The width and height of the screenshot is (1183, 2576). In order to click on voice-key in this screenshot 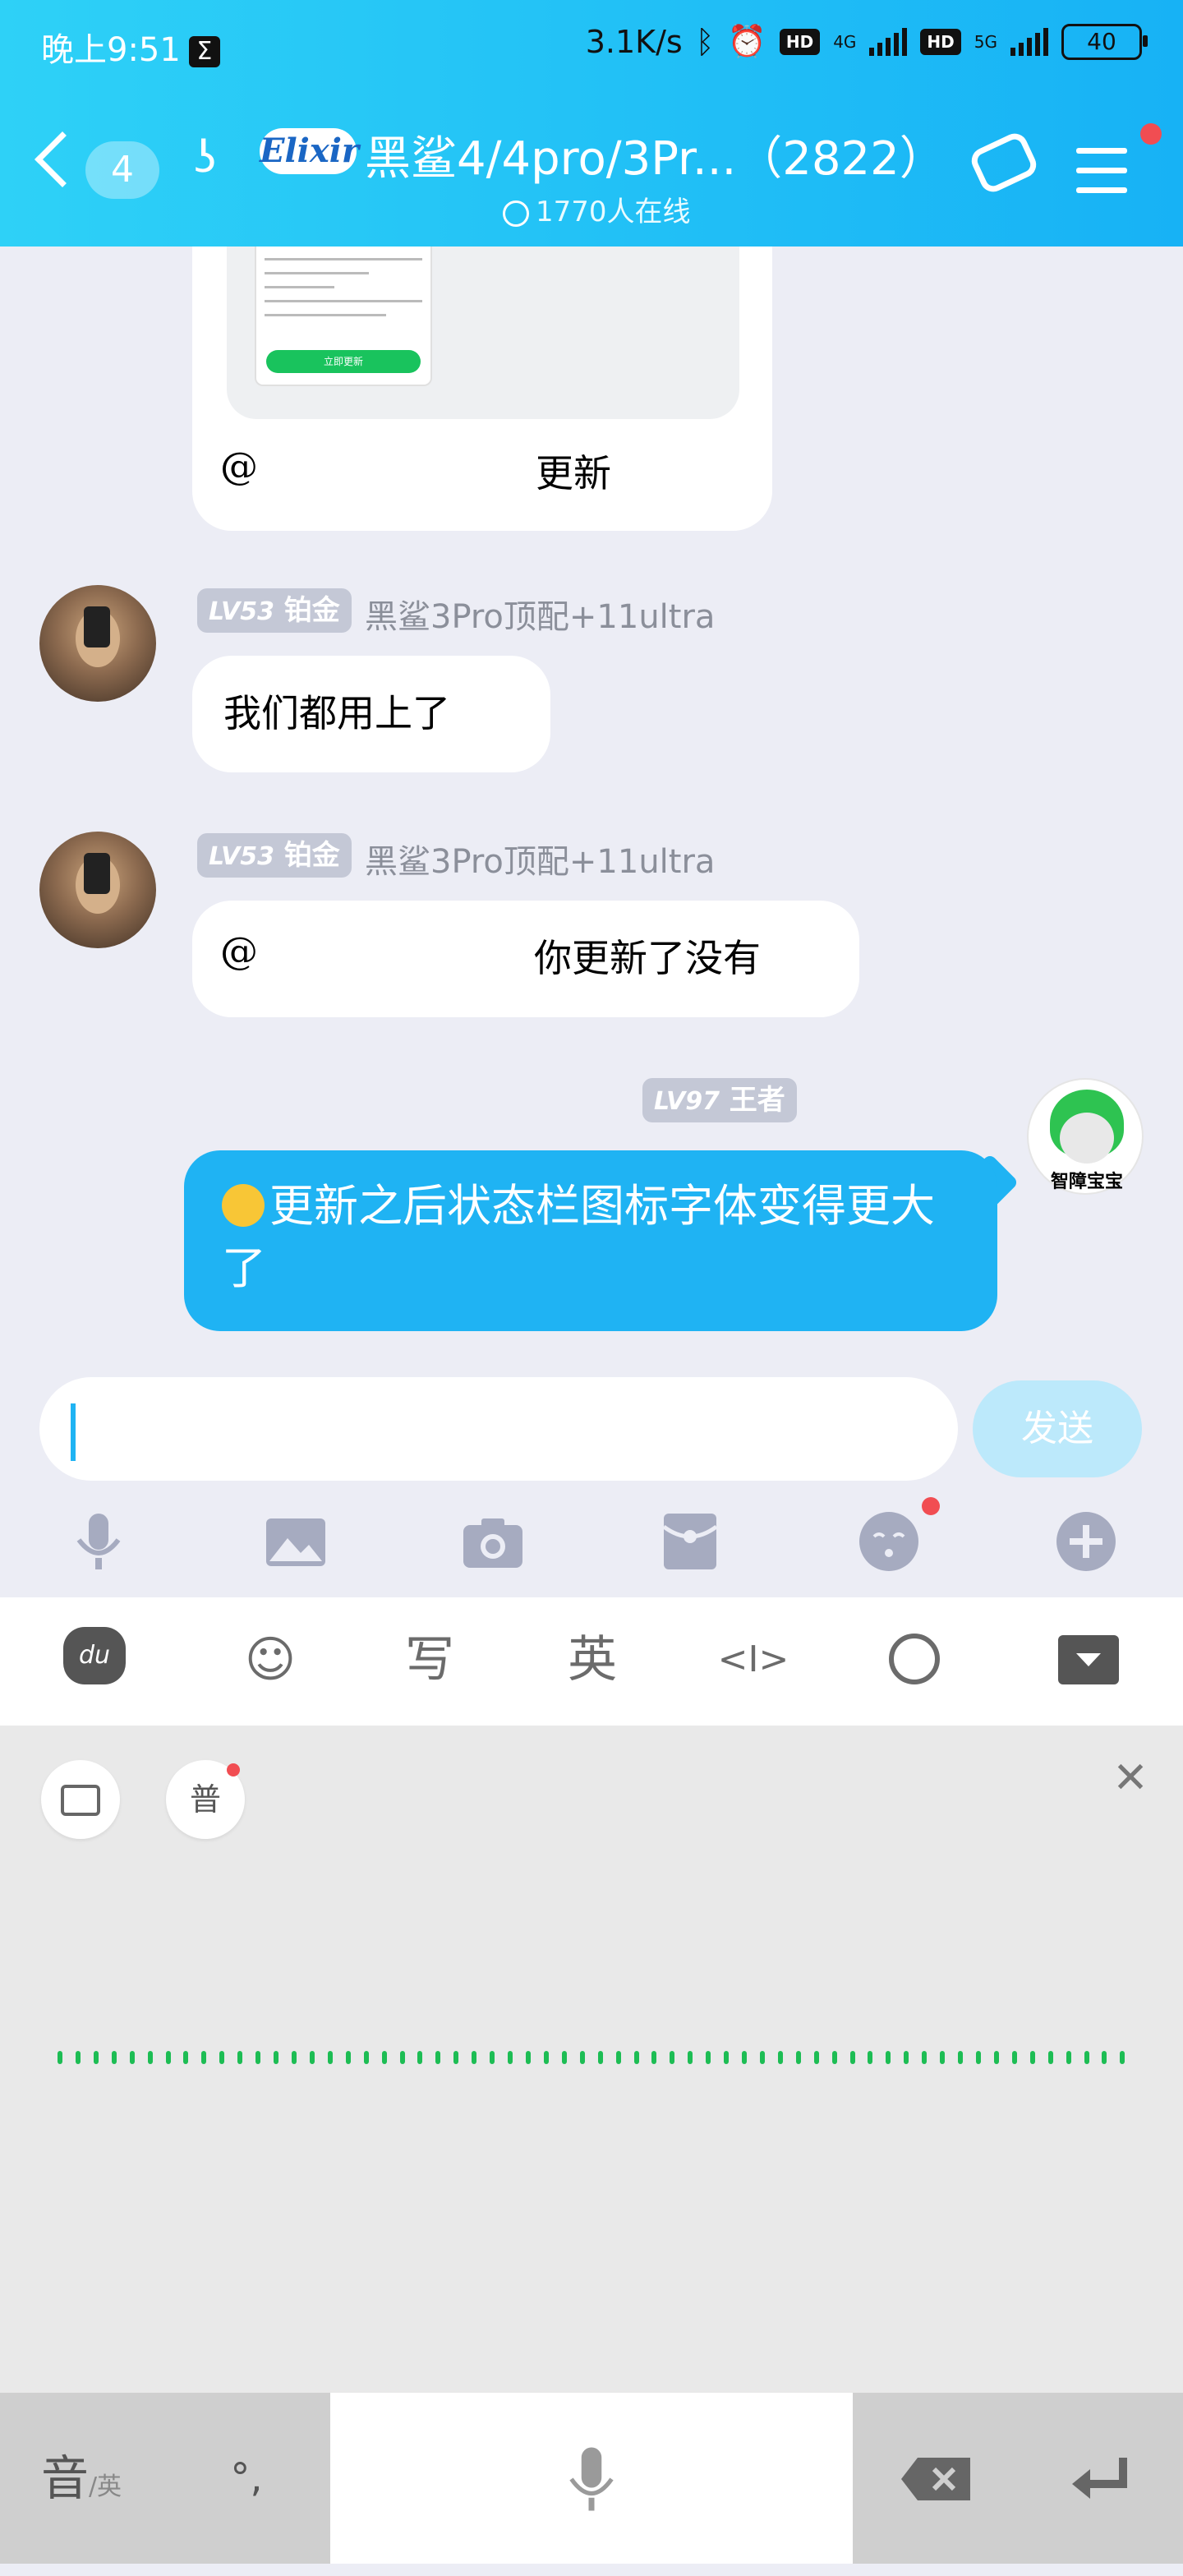, I will do `click(591, 2478)`.